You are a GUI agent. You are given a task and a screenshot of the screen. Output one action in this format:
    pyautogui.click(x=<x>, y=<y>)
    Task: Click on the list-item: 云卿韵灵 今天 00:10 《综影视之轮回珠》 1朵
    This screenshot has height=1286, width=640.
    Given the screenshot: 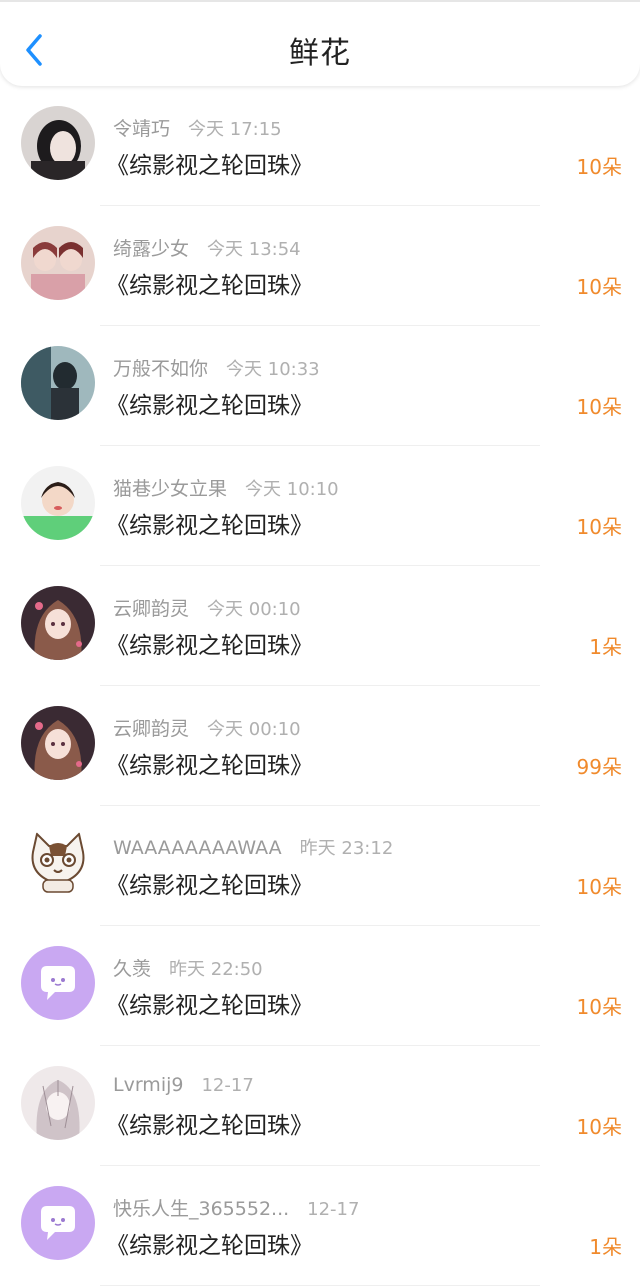 What is the action you would take?
    pyautogui.click(x=320, y=626)
    